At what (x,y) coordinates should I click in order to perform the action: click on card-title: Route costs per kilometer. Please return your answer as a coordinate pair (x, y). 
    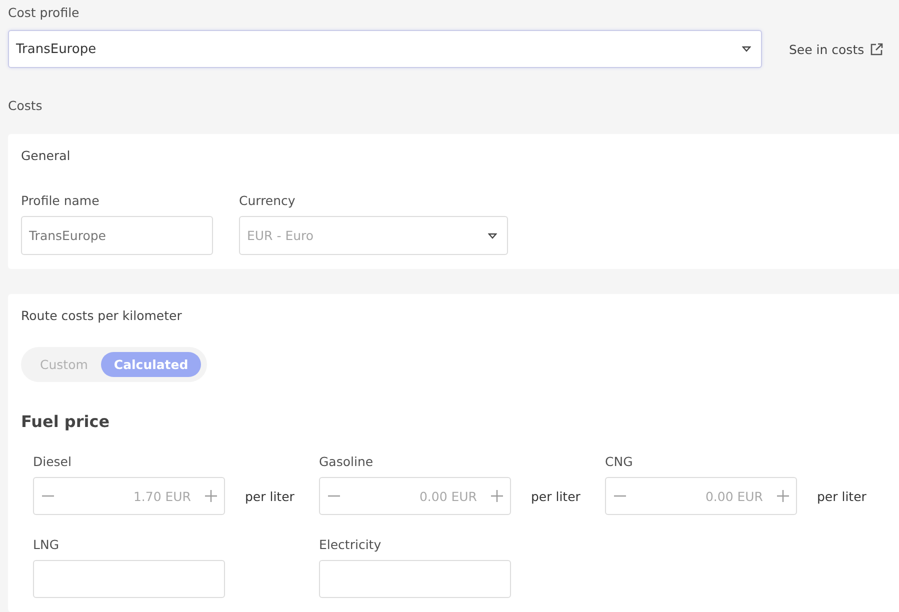
    Looking at the image, I should click on (102, 315).